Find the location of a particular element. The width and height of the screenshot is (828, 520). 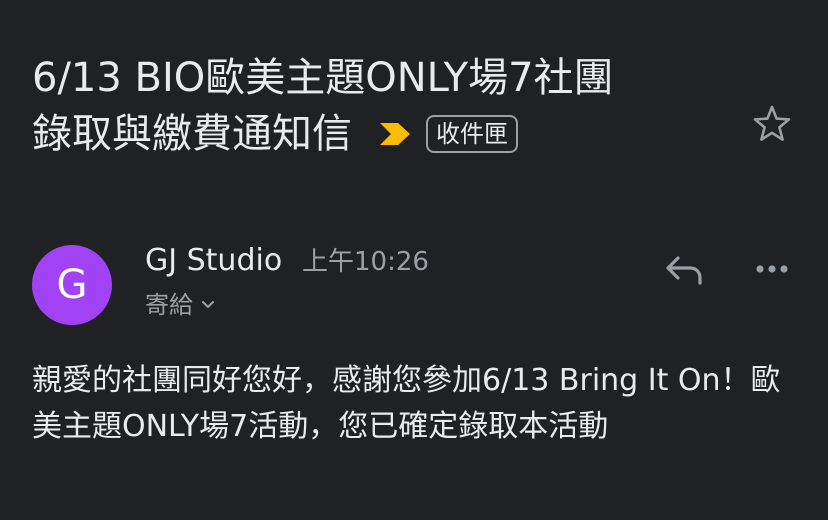

to-label: 寄給 is located at coordinates (169, 305).